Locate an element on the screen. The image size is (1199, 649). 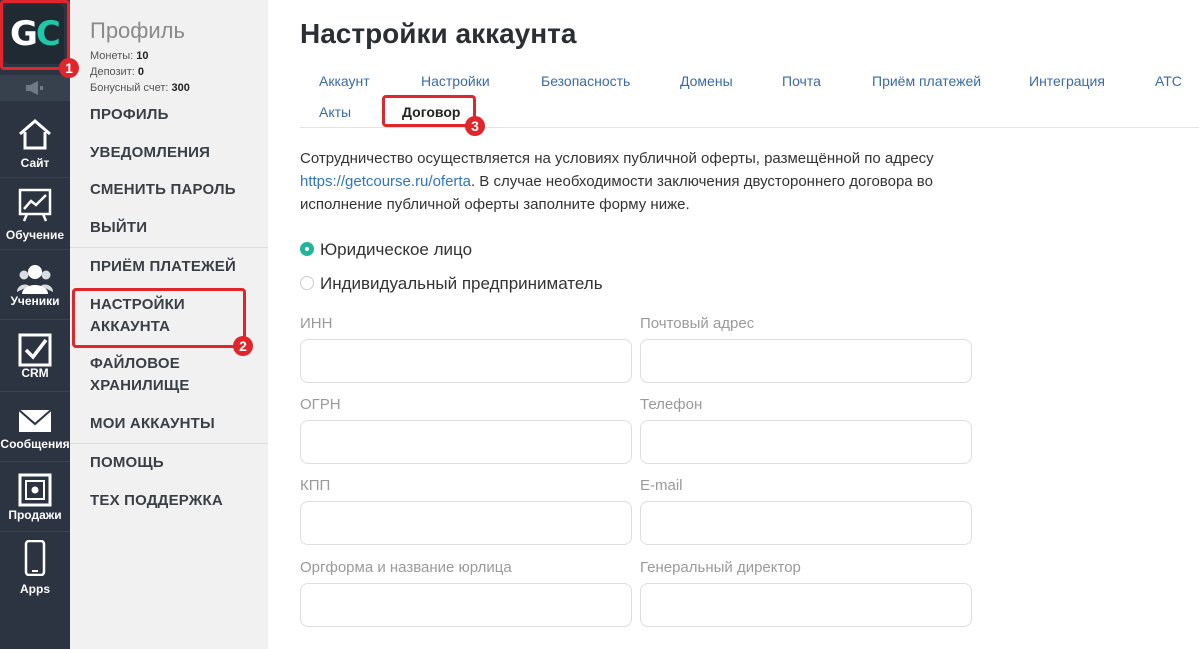
rail-item-crm: CRM is located at coordinates (35, 361).